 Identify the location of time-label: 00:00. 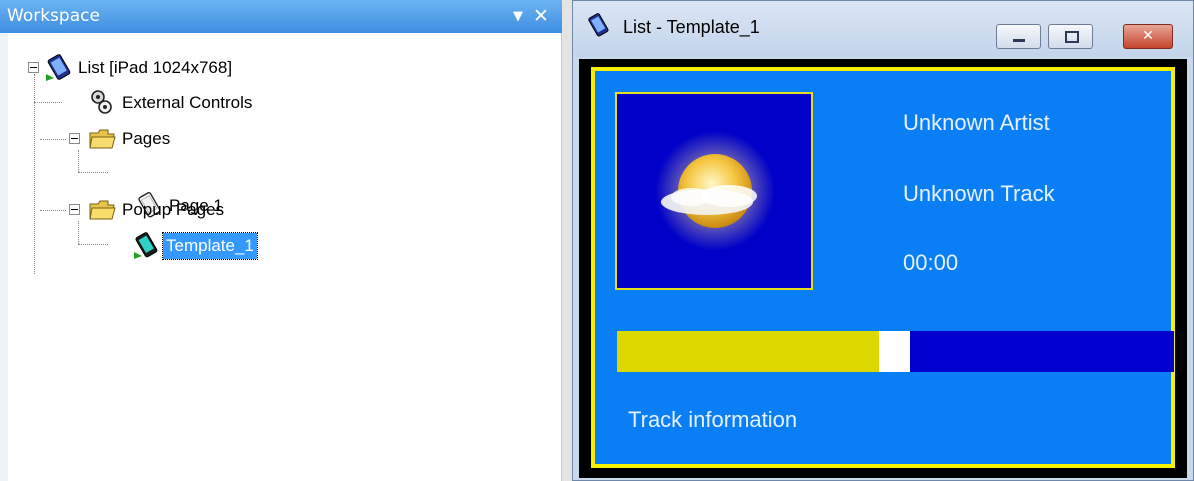
(931, 262).